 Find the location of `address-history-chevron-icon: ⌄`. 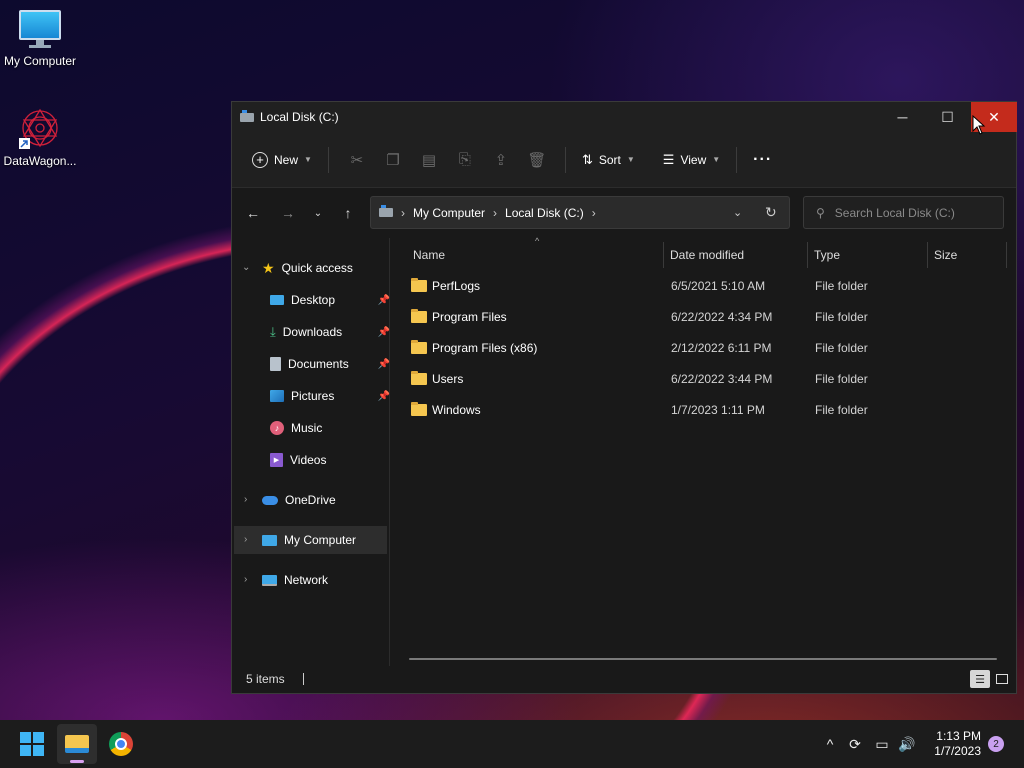

address-history-chevron-icon: ⌄ is located at coordinates (737, 212).